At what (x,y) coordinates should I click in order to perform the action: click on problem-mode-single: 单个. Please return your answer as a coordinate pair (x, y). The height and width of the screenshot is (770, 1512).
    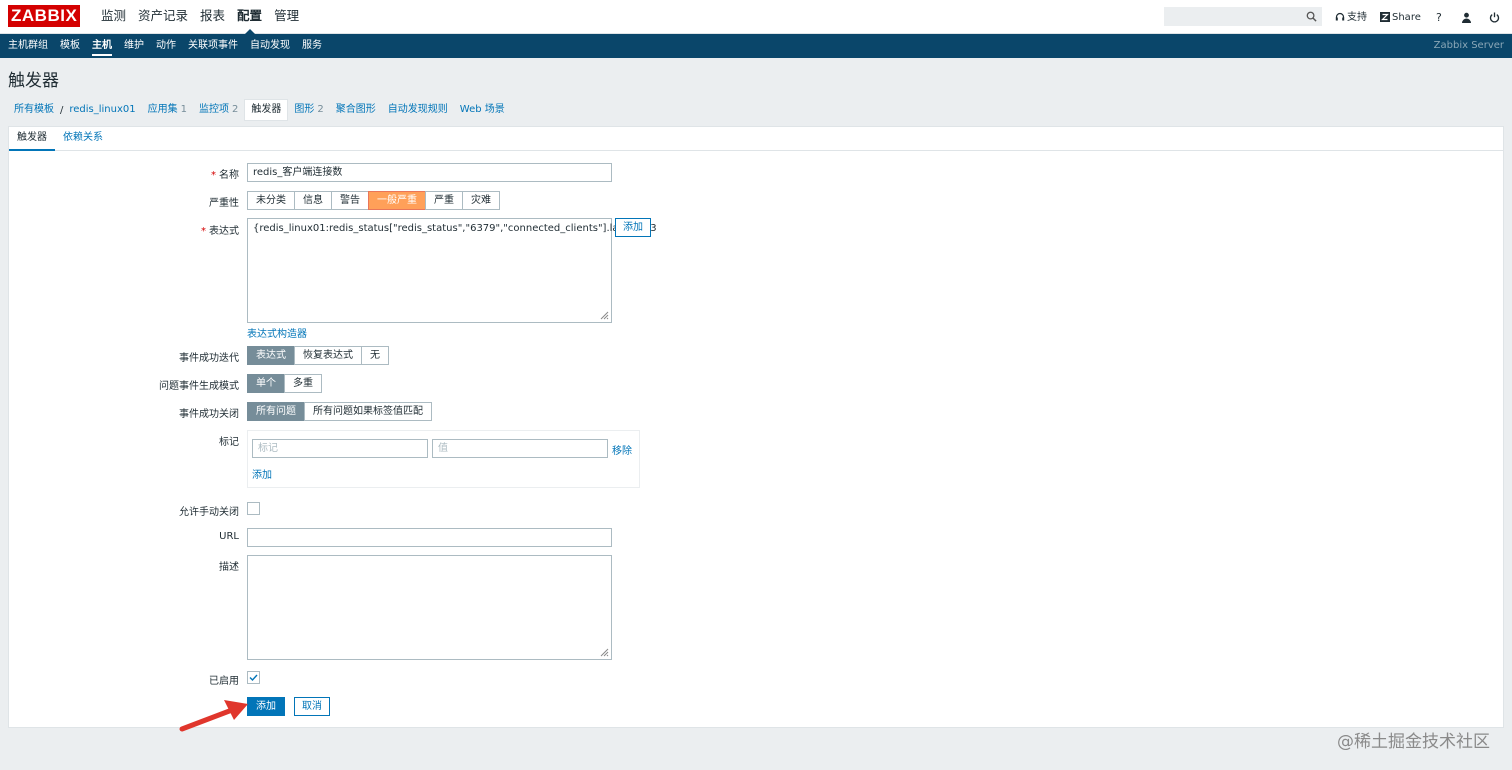
    Looking at the image, I should click on (266, 383).